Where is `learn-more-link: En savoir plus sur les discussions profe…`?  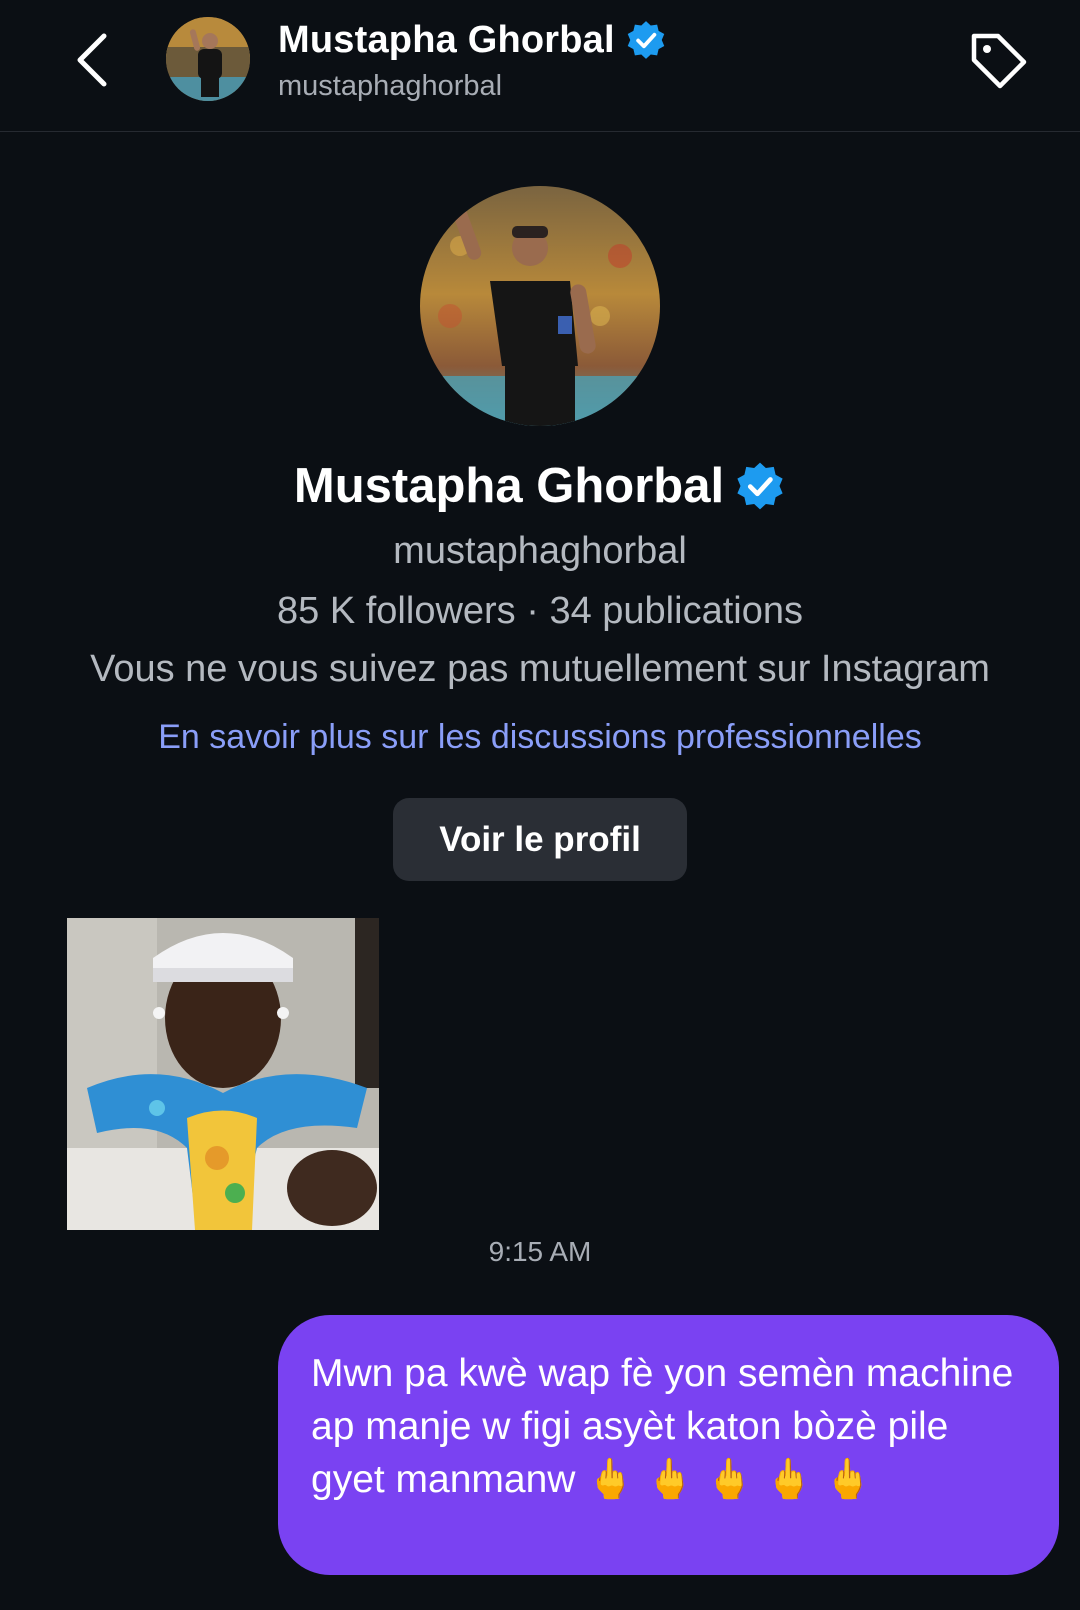
learn-more-link: En savoir plus sur les discussions profe… is located at coordinates (540, 737).